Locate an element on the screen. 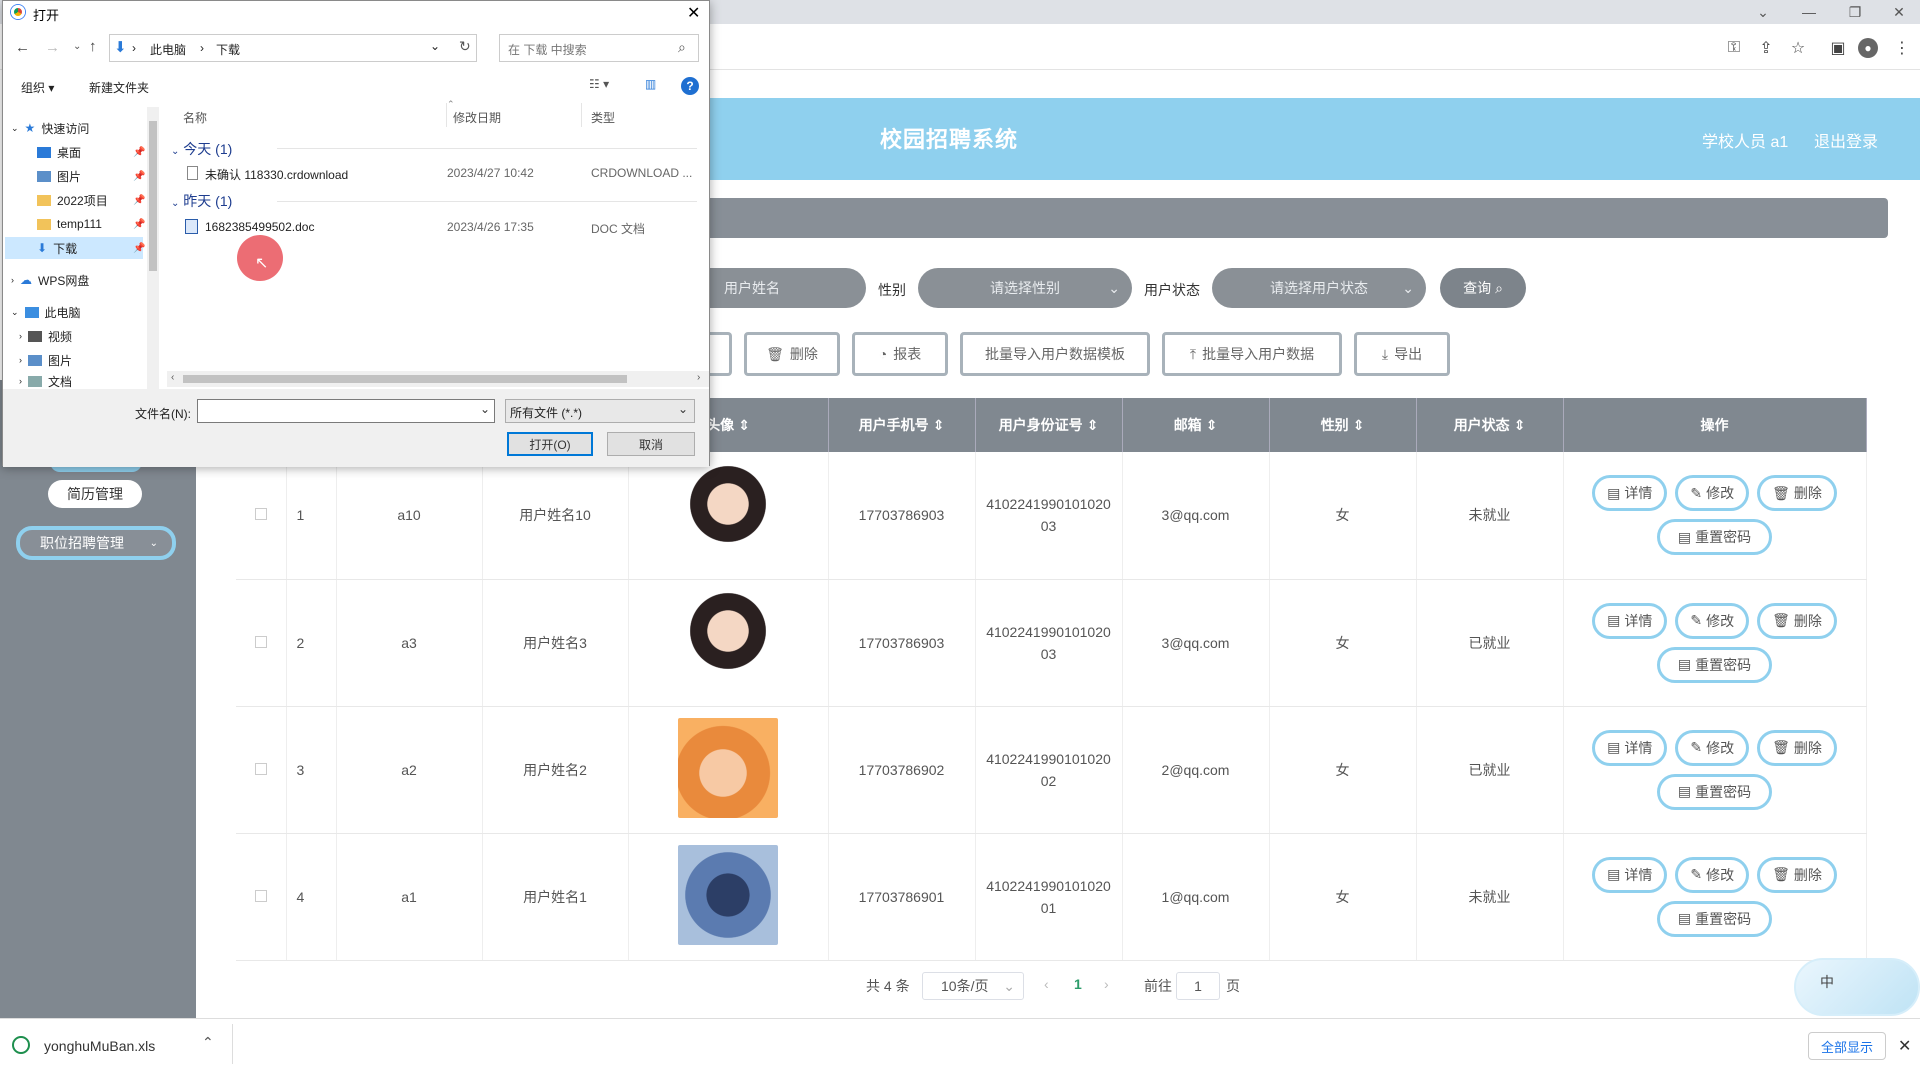  view-options-icon: ☷ ▾ is located at coordinates (599, 84).